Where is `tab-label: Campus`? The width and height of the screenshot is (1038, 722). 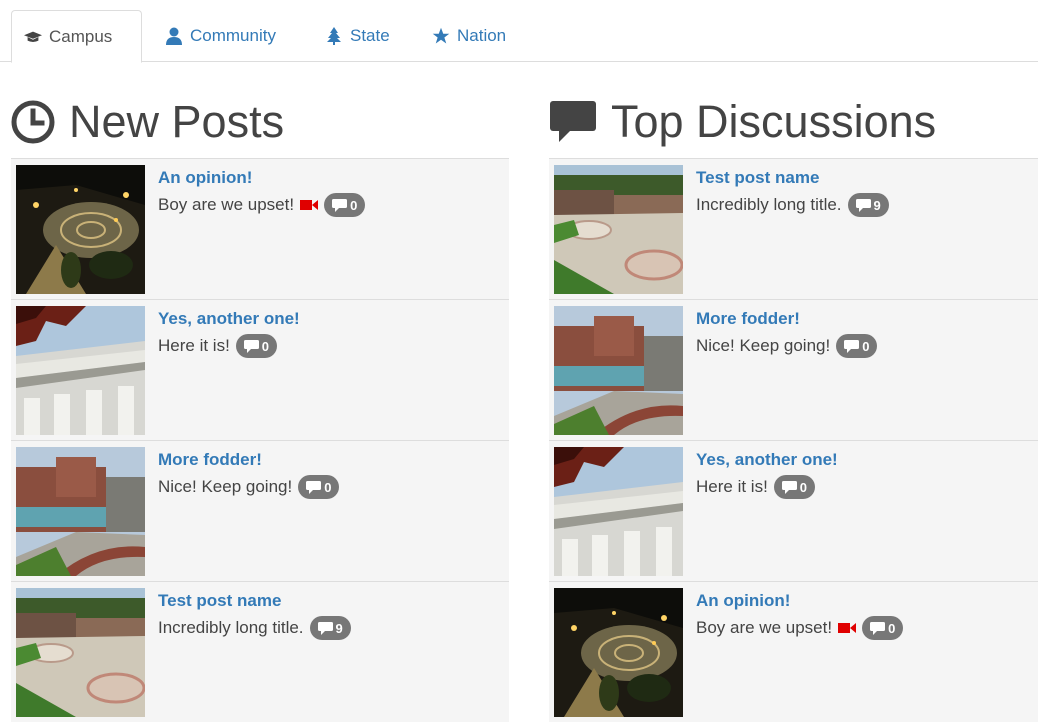 tab-label: Campus is located at coordinates (81, 36).